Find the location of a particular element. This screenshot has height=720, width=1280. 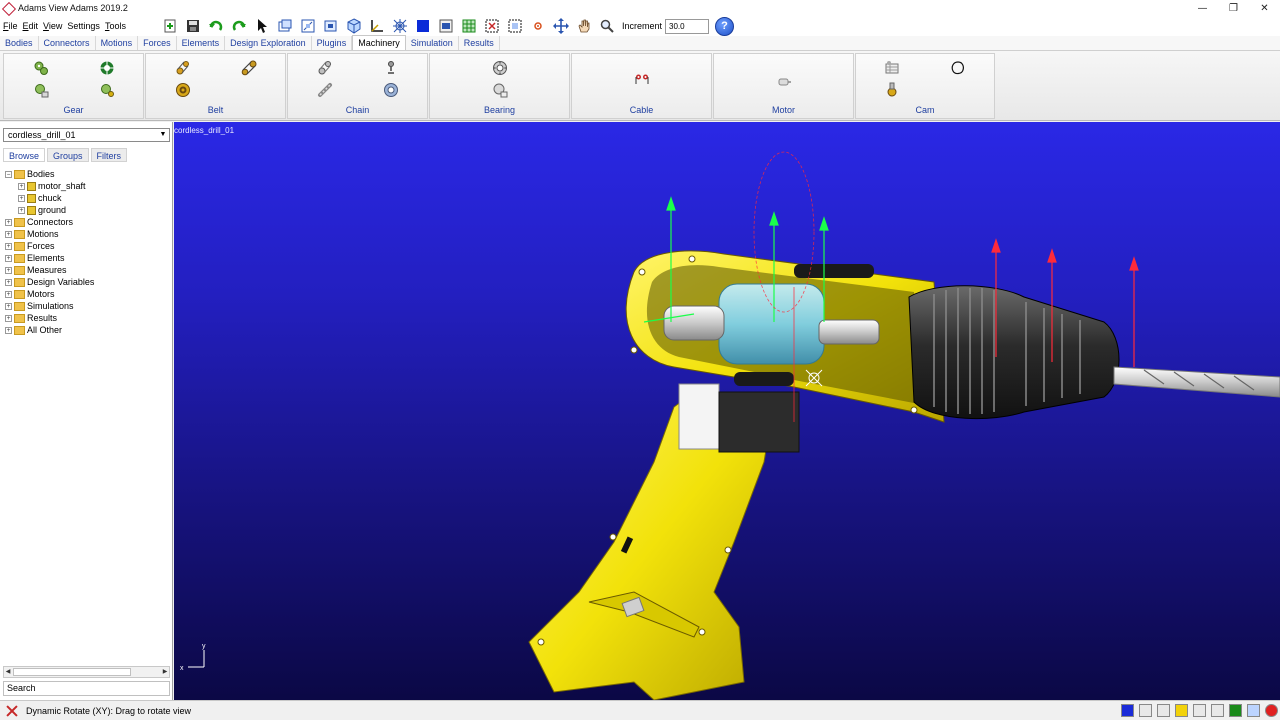

belt-pulley-button is located at coordinates (183, 90).